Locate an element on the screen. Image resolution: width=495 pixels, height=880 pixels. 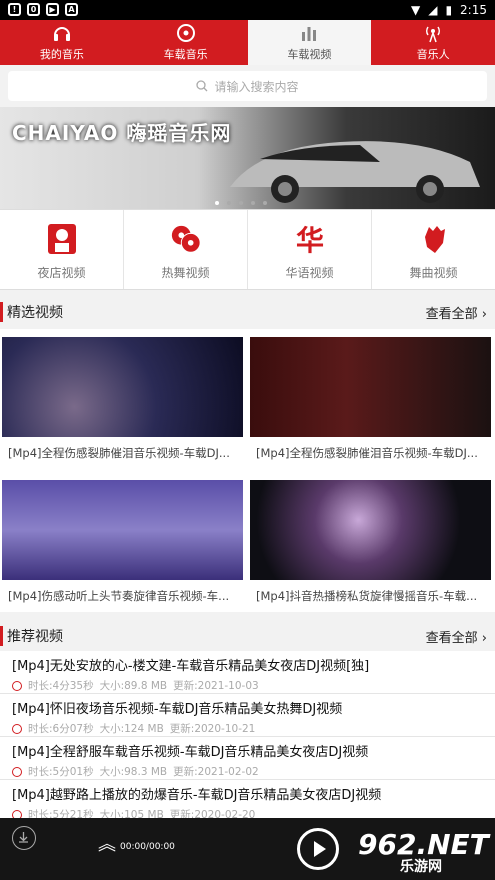
recommend-header: 推荐视频 查看全部 › is located at coordinates (247, 636).